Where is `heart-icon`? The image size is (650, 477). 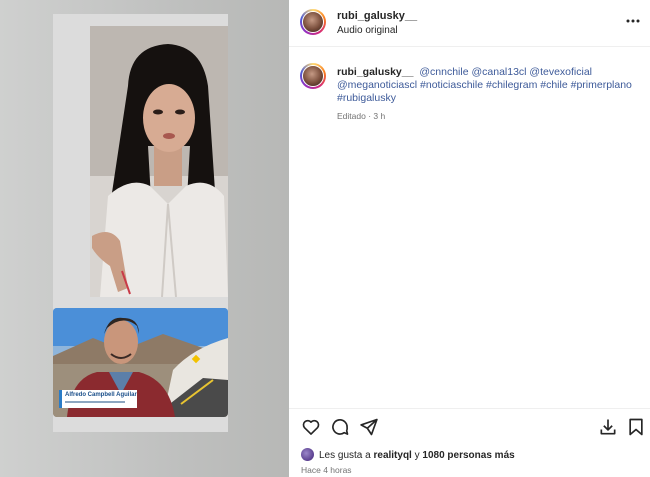
heart-icon is located at coordinates (311, 427).